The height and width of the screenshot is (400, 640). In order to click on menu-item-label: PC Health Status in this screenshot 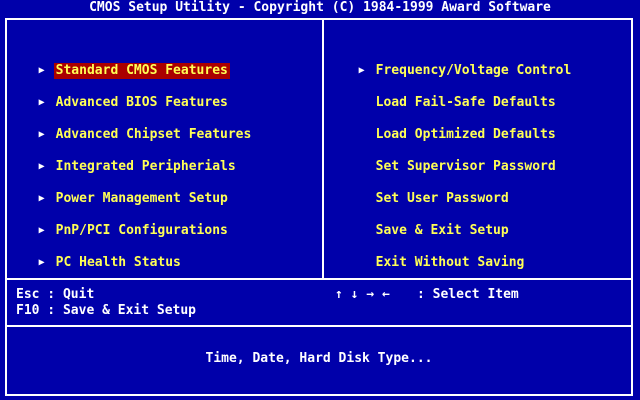, I will do `click(118, 262)`.